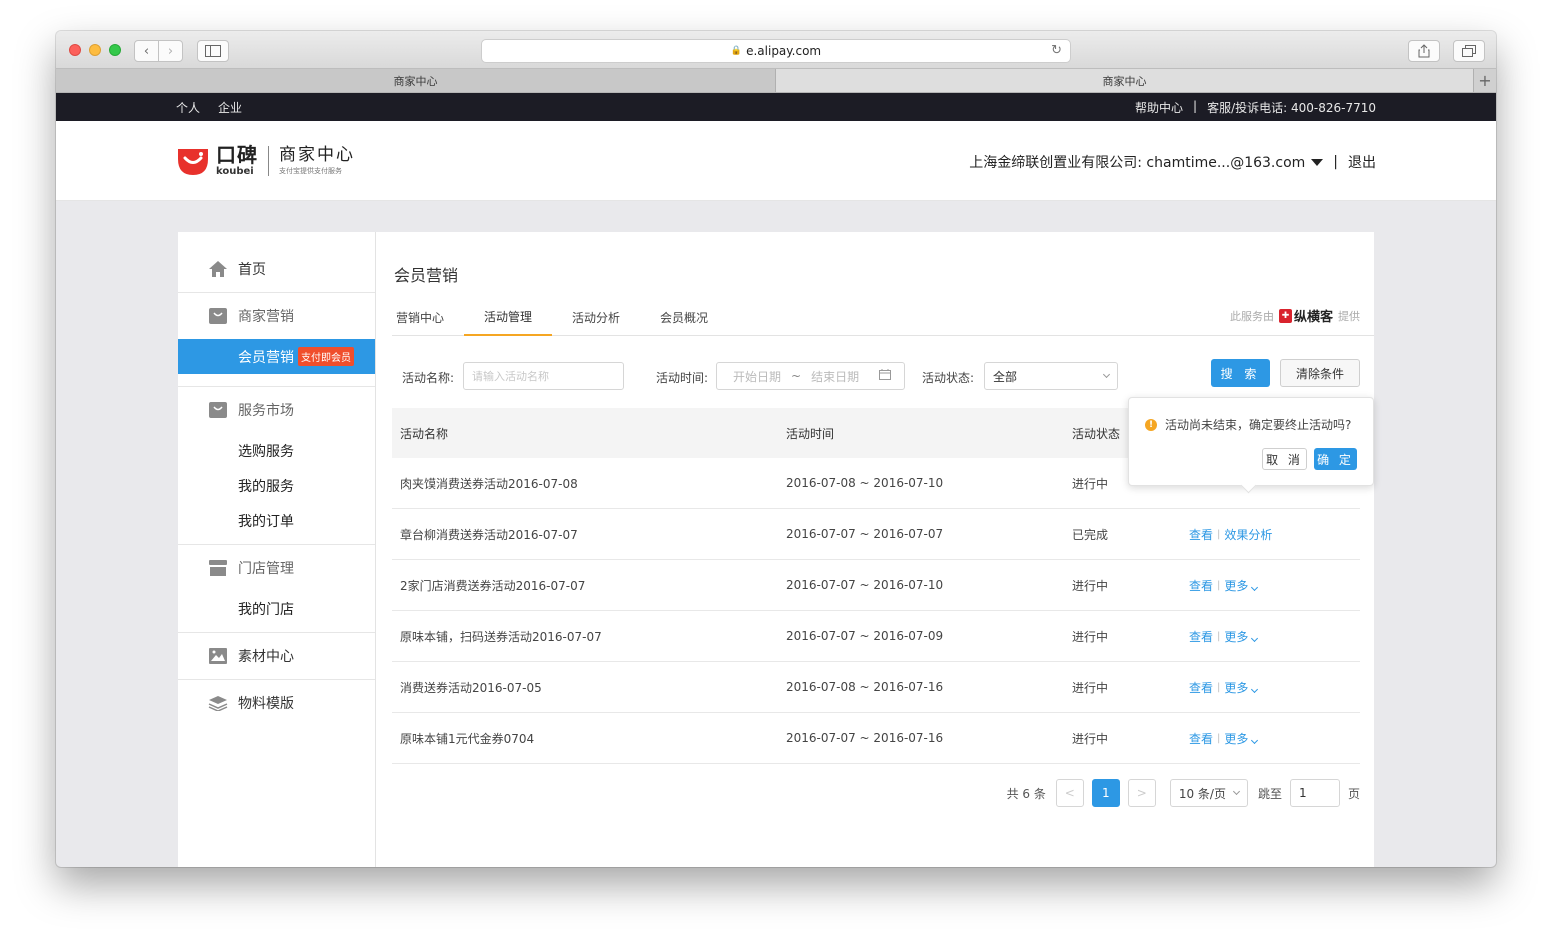 The image size is (1552, 948). What do you see at coordinates (682, 378) in the screenshot?
I see `activity-time-label: 活动时间:` at bounding box center [682, 378].